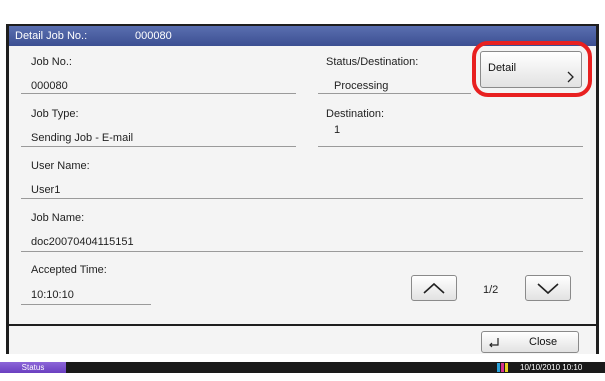 The width and height of the screenshot is (605, 381). I want to click on datetime: 10/10/2010 10:10, so click(551, 367).